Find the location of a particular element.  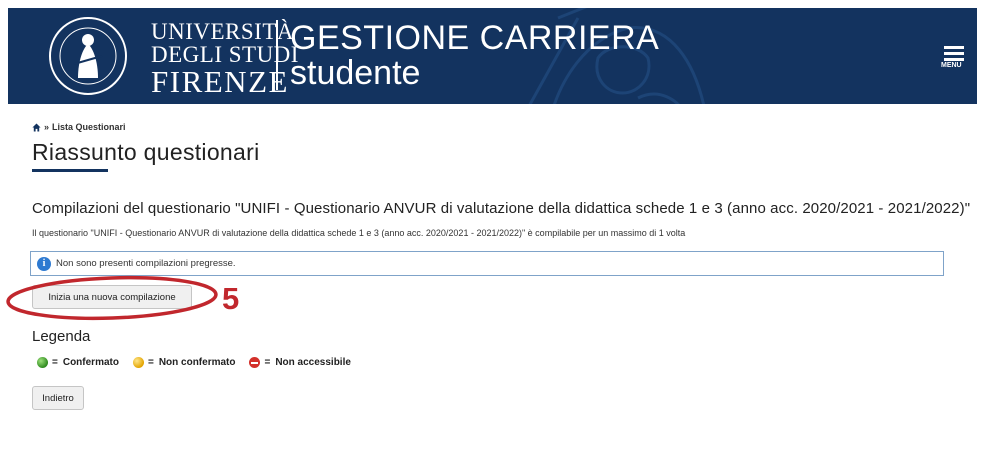

app-title: GESTIONE CARRIERA studente is located at coordinates (474, 55).